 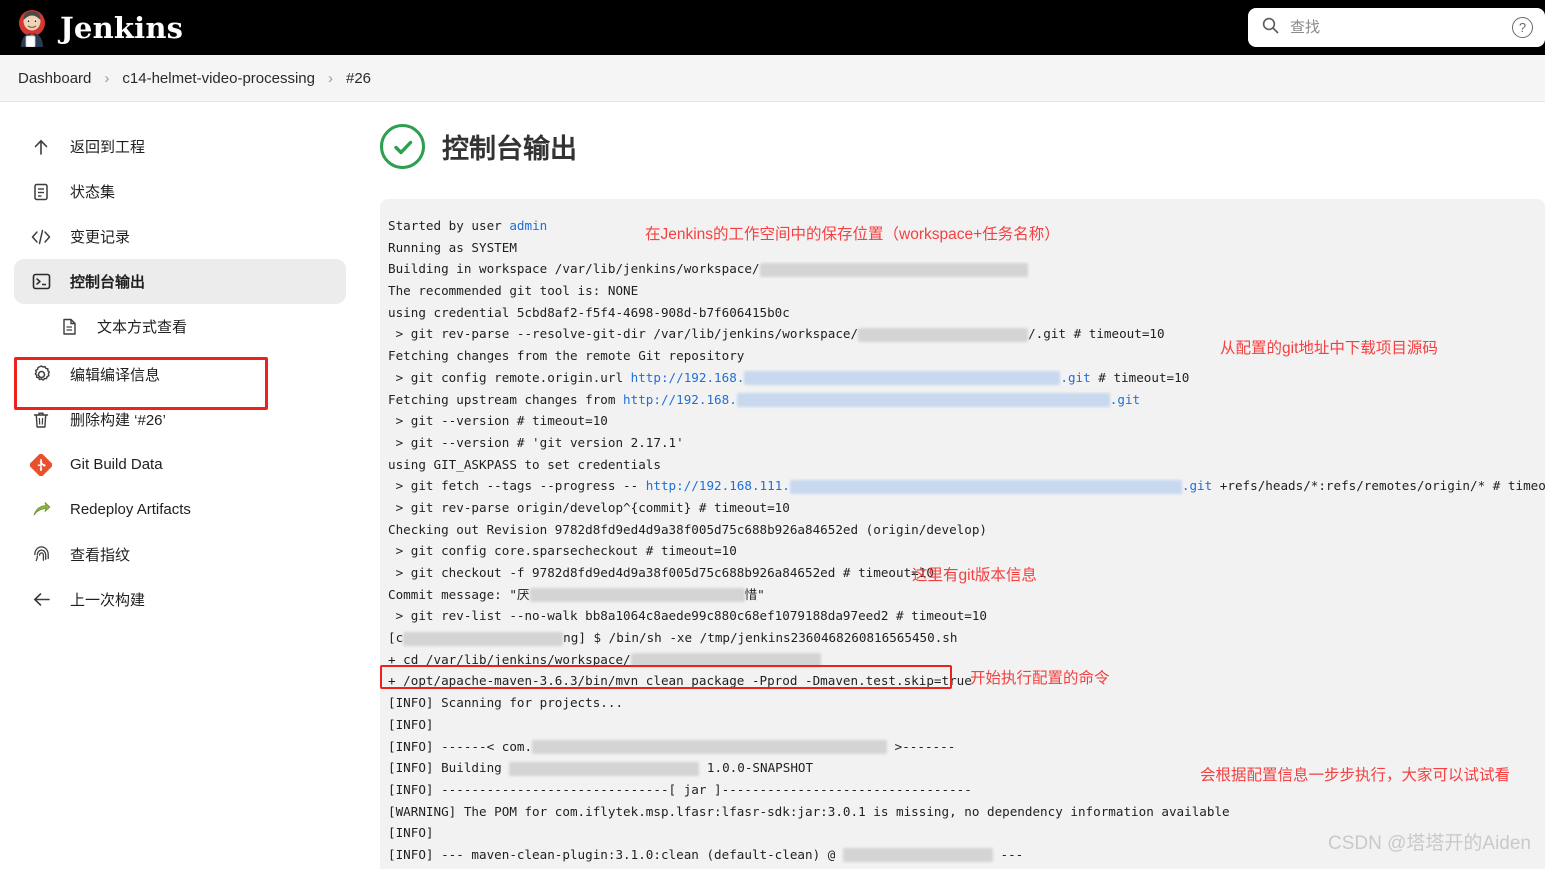 I want to click on console-text: [INFO] Building, so click(x=449, y=768).